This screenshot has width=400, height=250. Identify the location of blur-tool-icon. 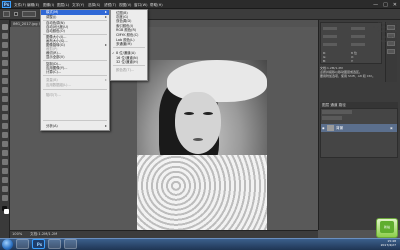
(5, 135).